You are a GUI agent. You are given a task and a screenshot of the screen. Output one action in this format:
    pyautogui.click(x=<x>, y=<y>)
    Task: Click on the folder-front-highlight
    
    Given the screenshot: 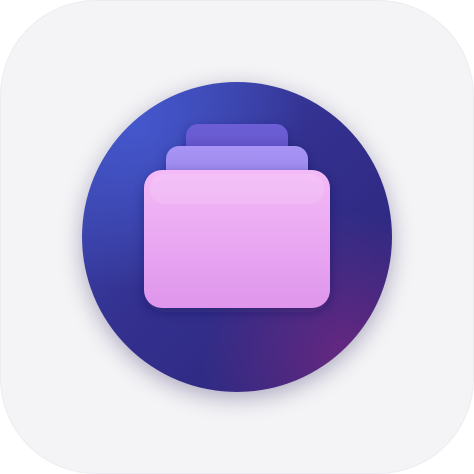 What is the action you would take?
    pyautogui.click(x=237, y=189)
    